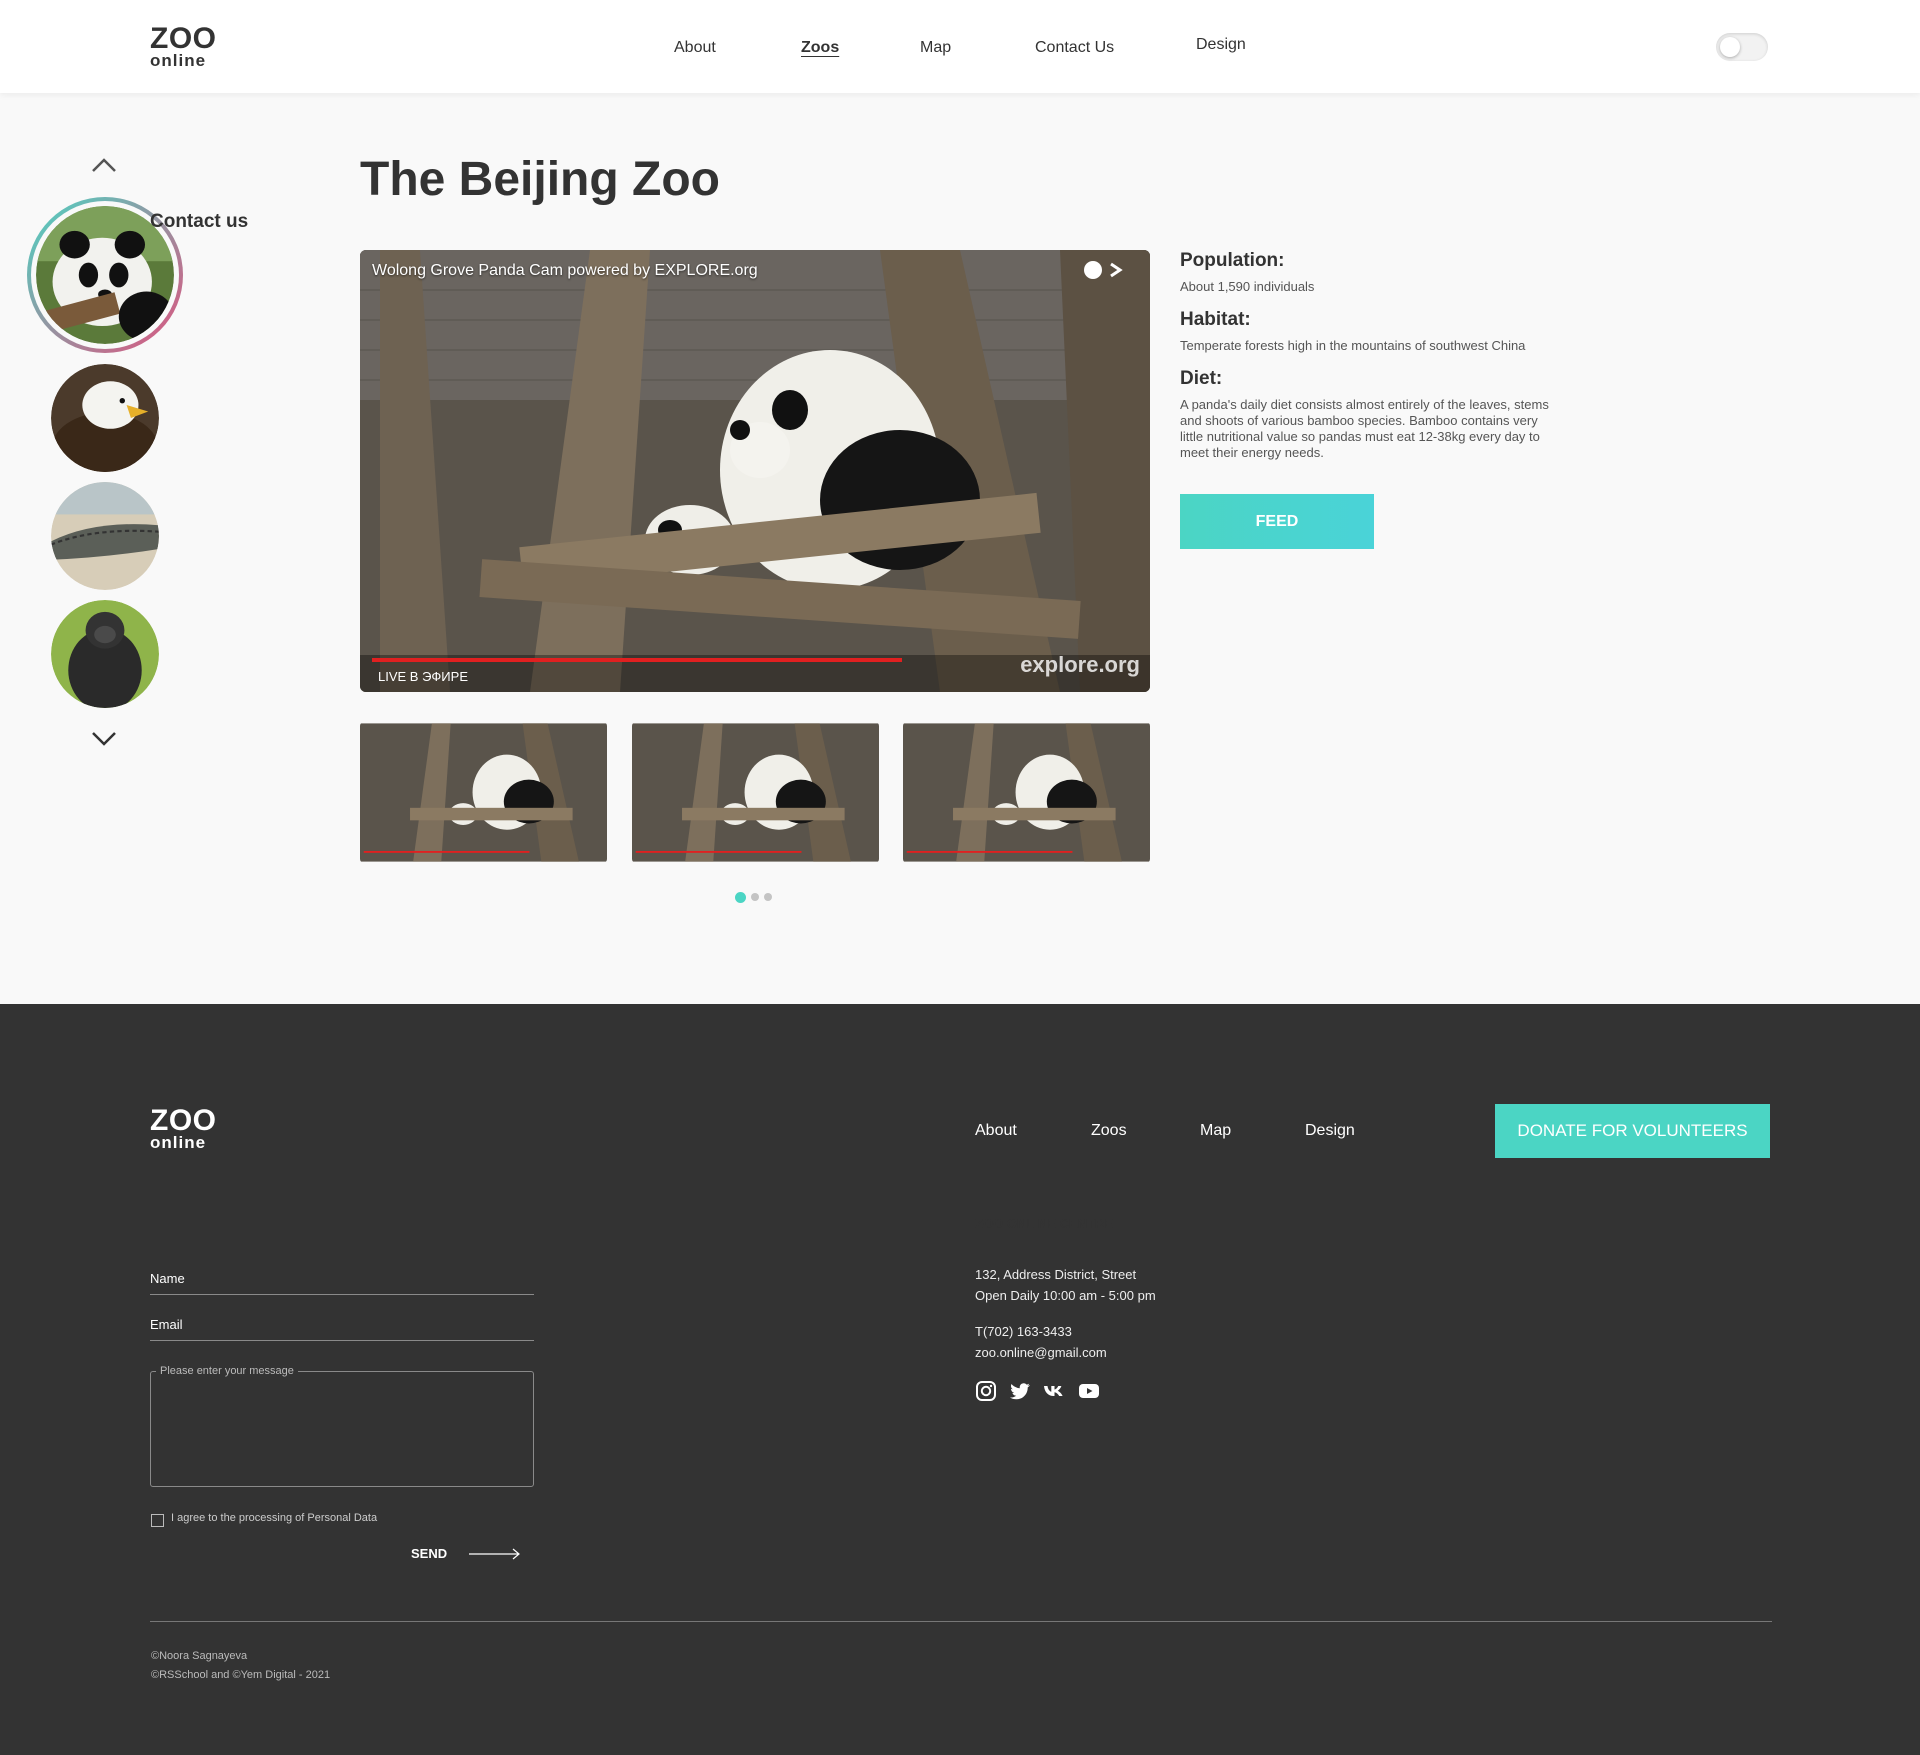 This screenshot has width=1920, height=1755. What do you see at coordinates (695, 48) in the screenshot?
I see `nav-about: About` at bounding box center [695, 48].